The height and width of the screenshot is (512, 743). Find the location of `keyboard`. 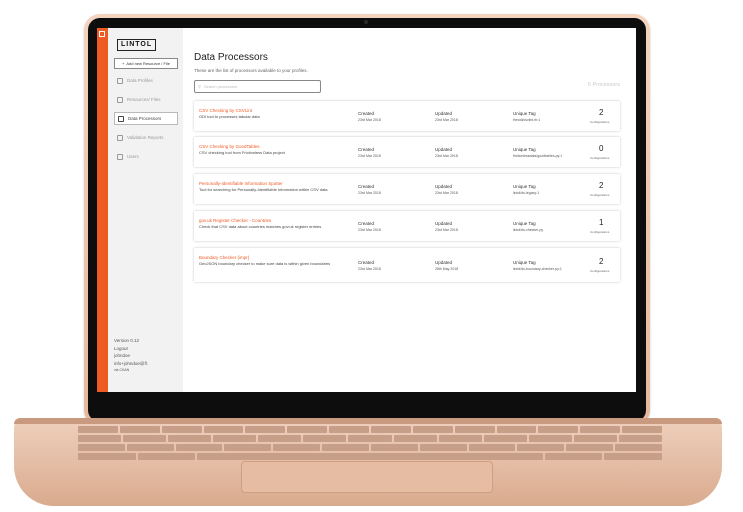

keyboard is located at coordinates (370, 444).